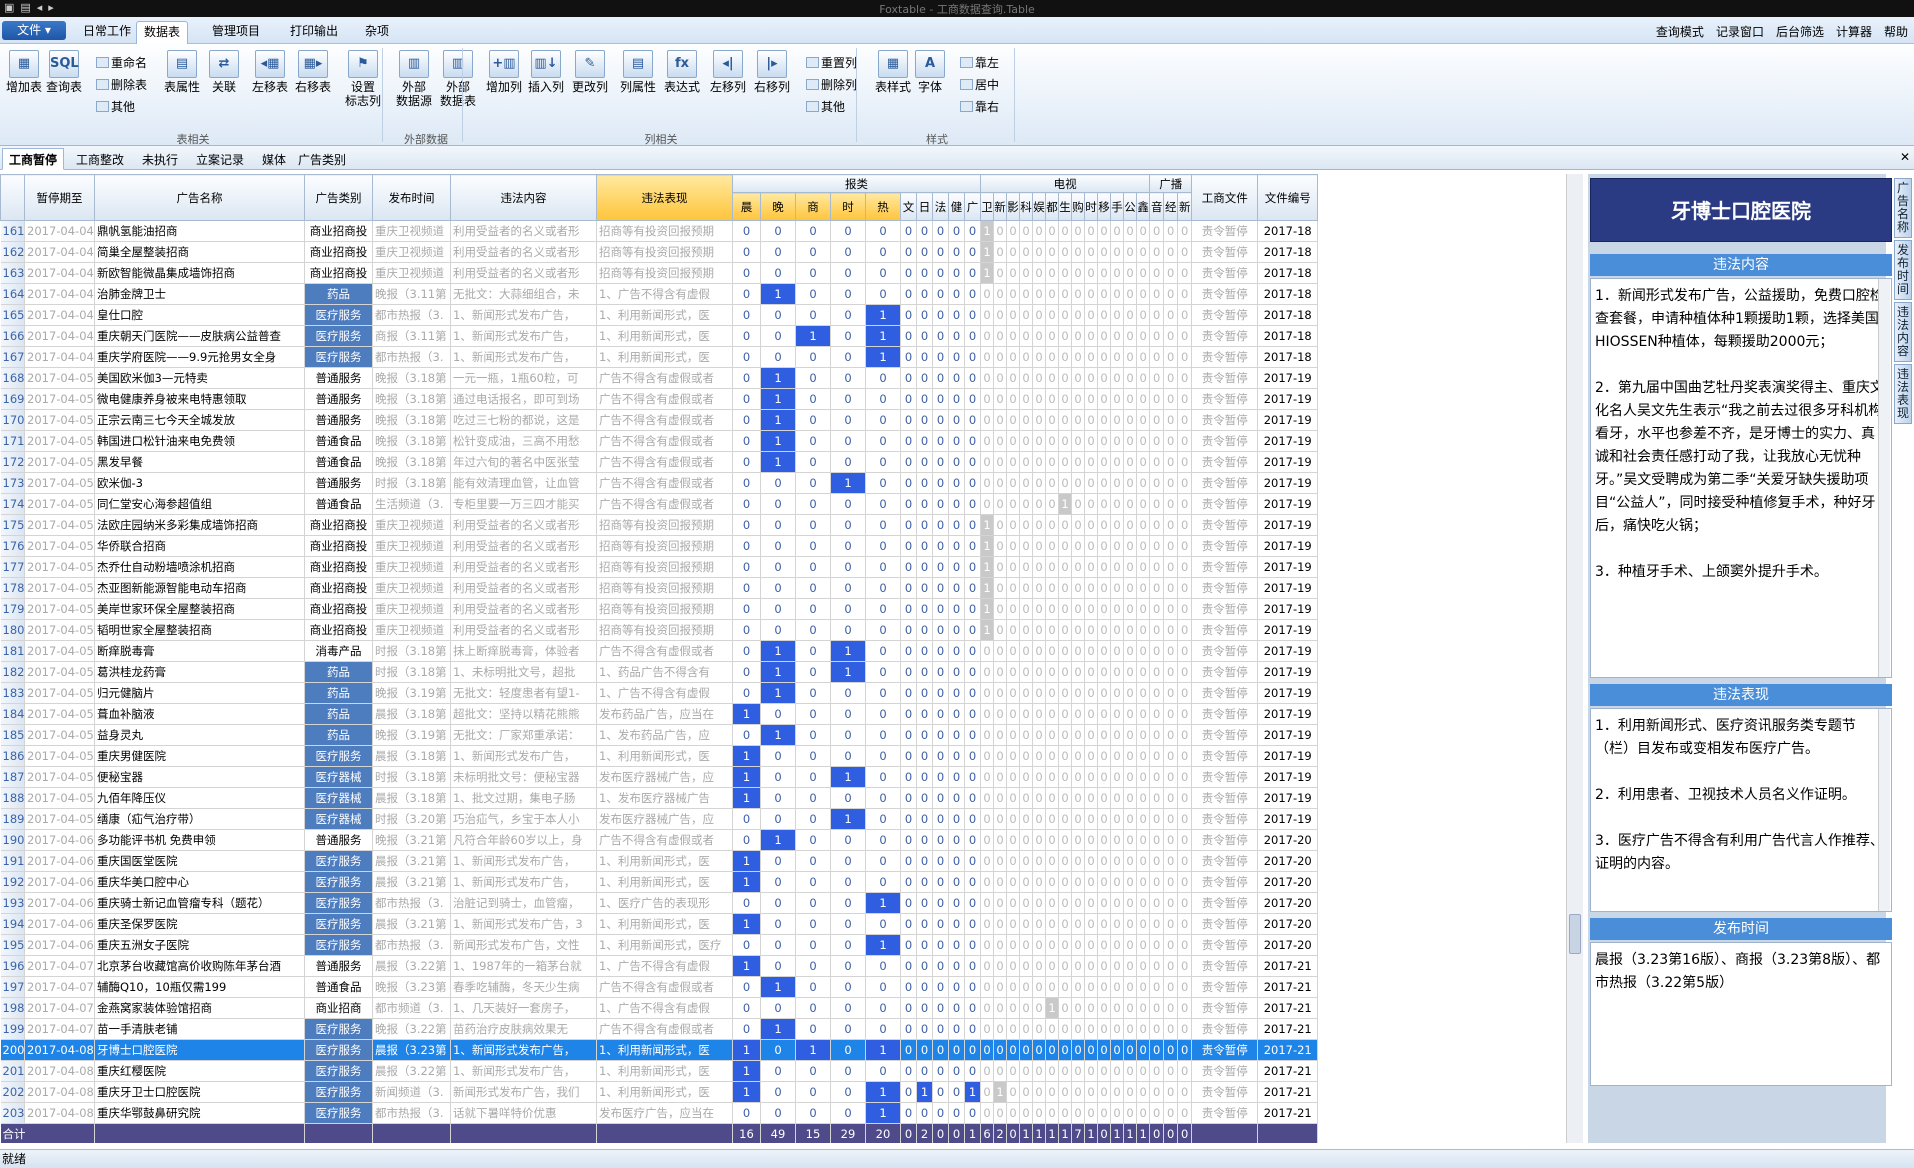  What do you see at coordinates (1288, 1113) in the screenshot?
I see `cell-docno: 2017-21` at bounding box center [1288, 1113].